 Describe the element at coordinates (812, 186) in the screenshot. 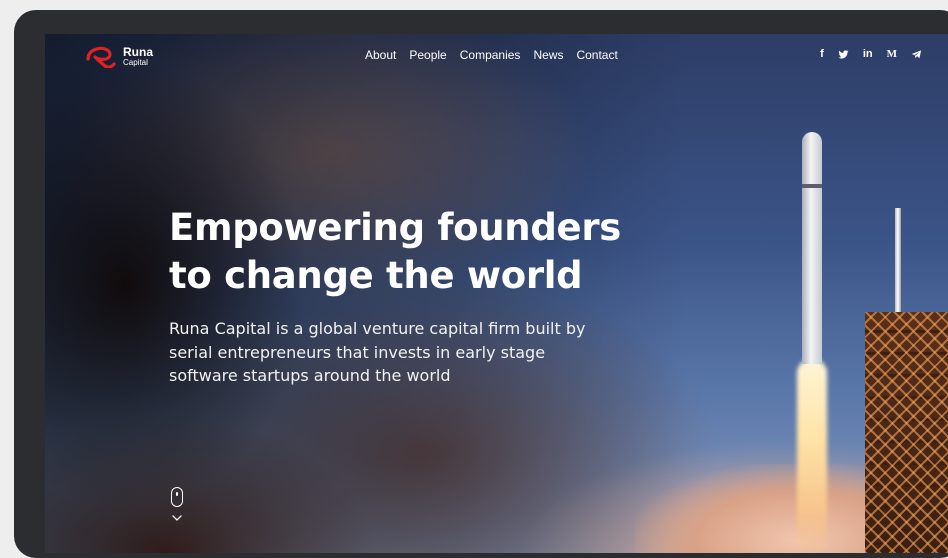

I see `rocket-band` at that location.